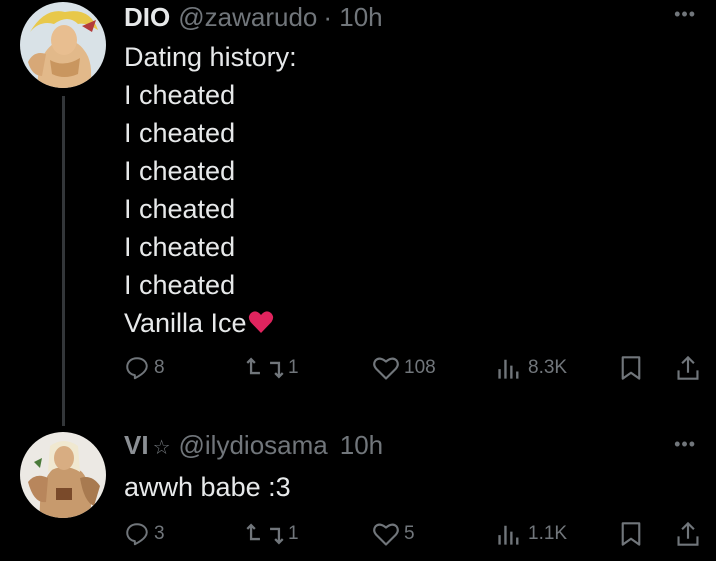 This screenshot has height=561, width=716. What do you see at coordinates (63, 261) in the screenshot?
I see `thread-line` at bounding box center [63, 261].